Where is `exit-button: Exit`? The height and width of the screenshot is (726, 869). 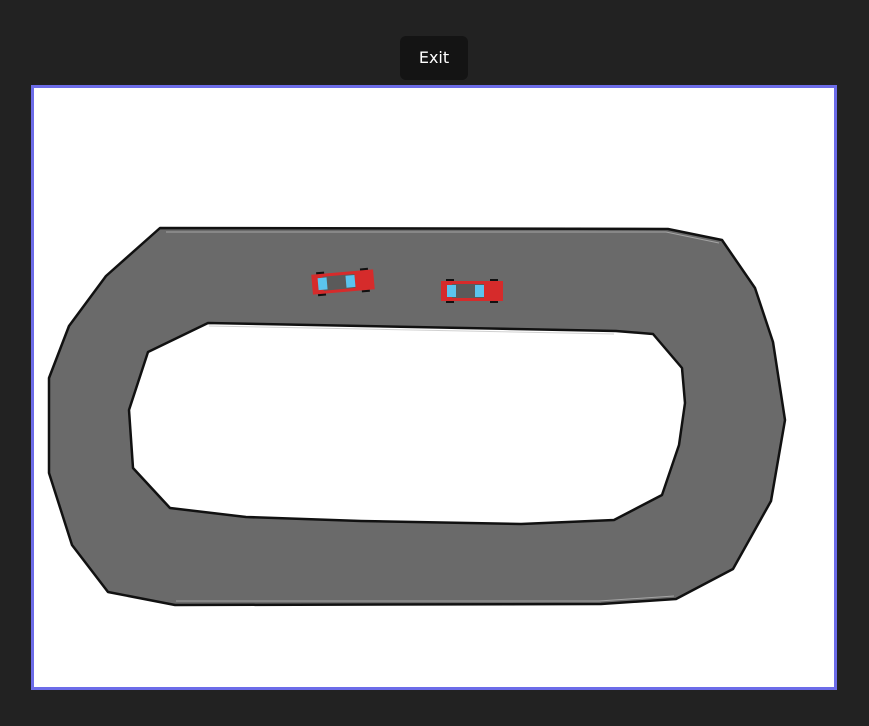
exit-button: Exit is located at coordinates (434, 58).